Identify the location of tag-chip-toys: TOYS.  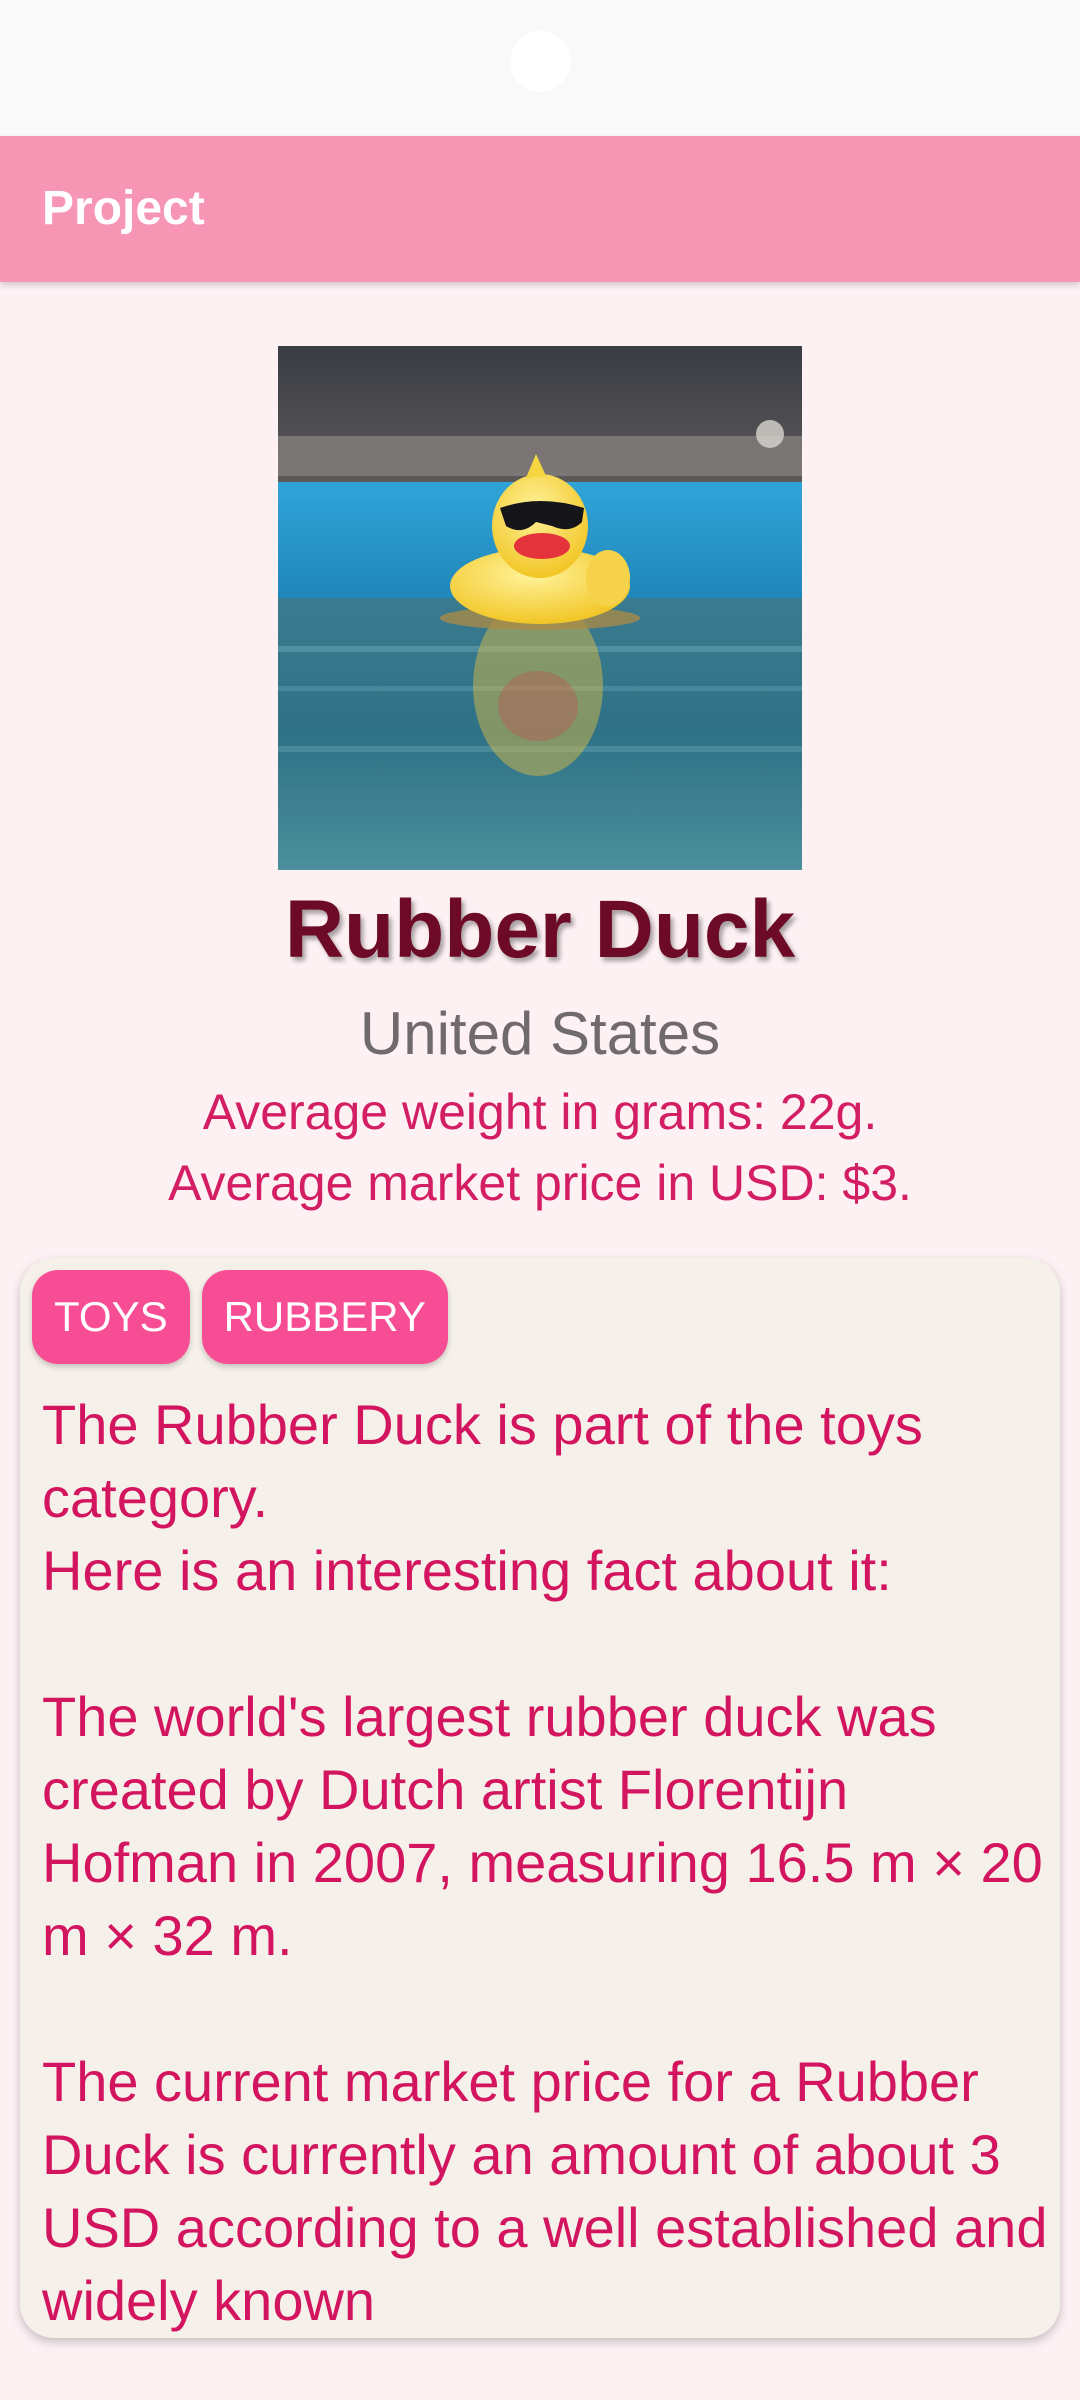
(111, 1317).